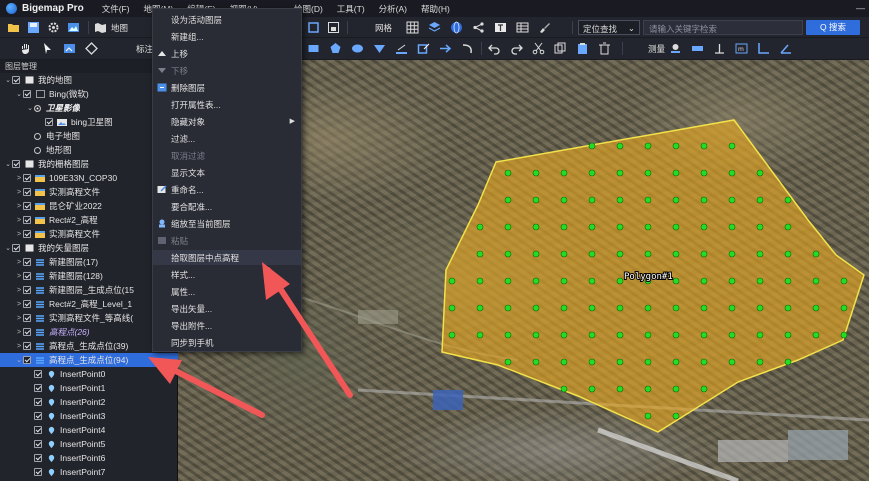 The height and width of the screenshot is (481, 869). What do you see at coordinates (719, 48) in the screenshot?
I see `measure-height-icon` at bounding box center [719, 48].